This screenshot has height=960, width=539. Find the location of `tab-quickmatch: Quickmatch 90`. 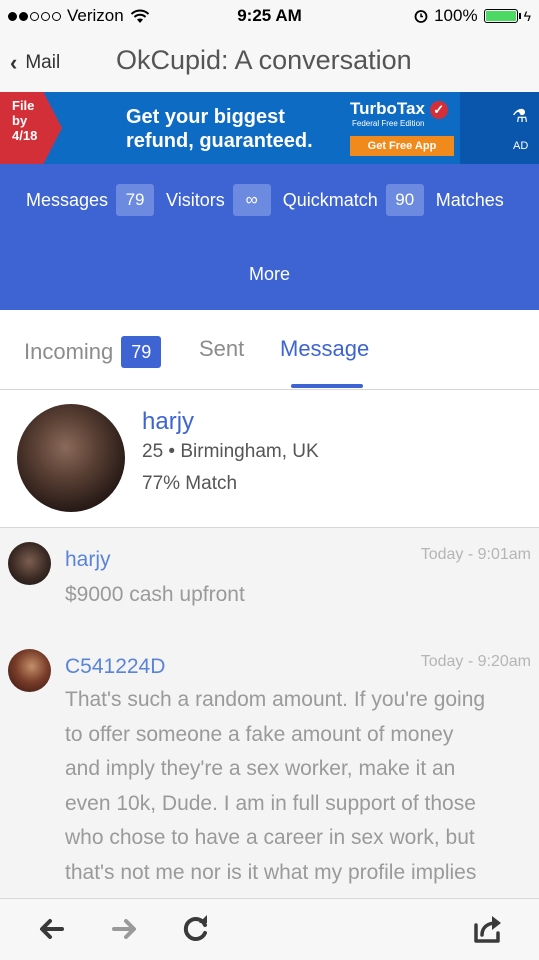

tab-quickmatch: Quickmatch 90 is located at coordinates (353, 200).